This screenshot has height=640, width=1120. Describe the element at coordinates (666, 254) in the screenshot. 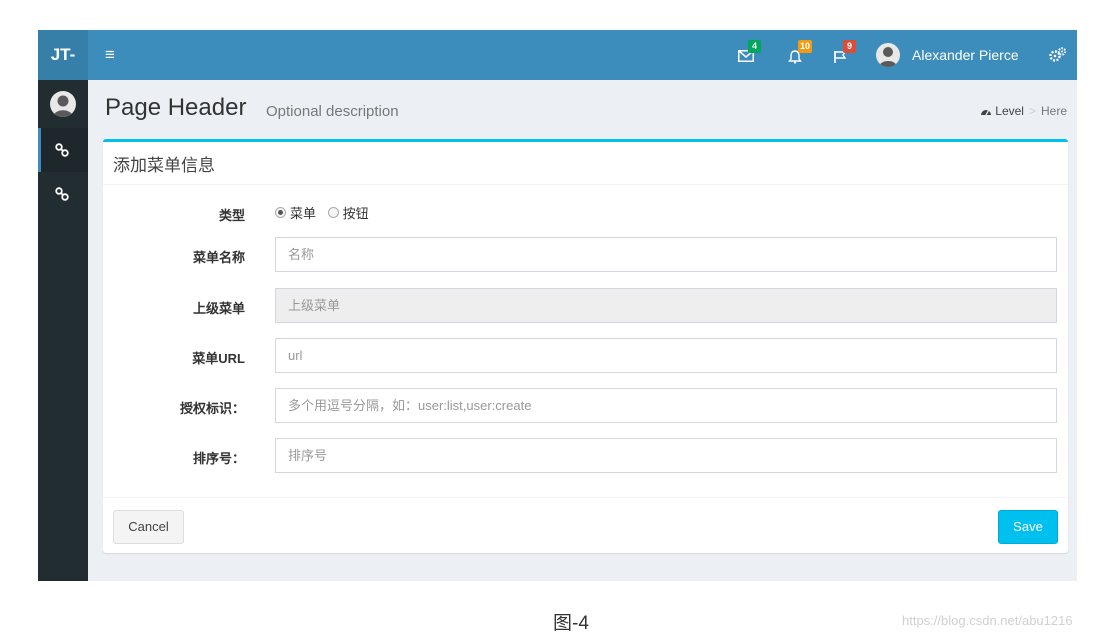

I see `menu-name-input: 名称` at that location.